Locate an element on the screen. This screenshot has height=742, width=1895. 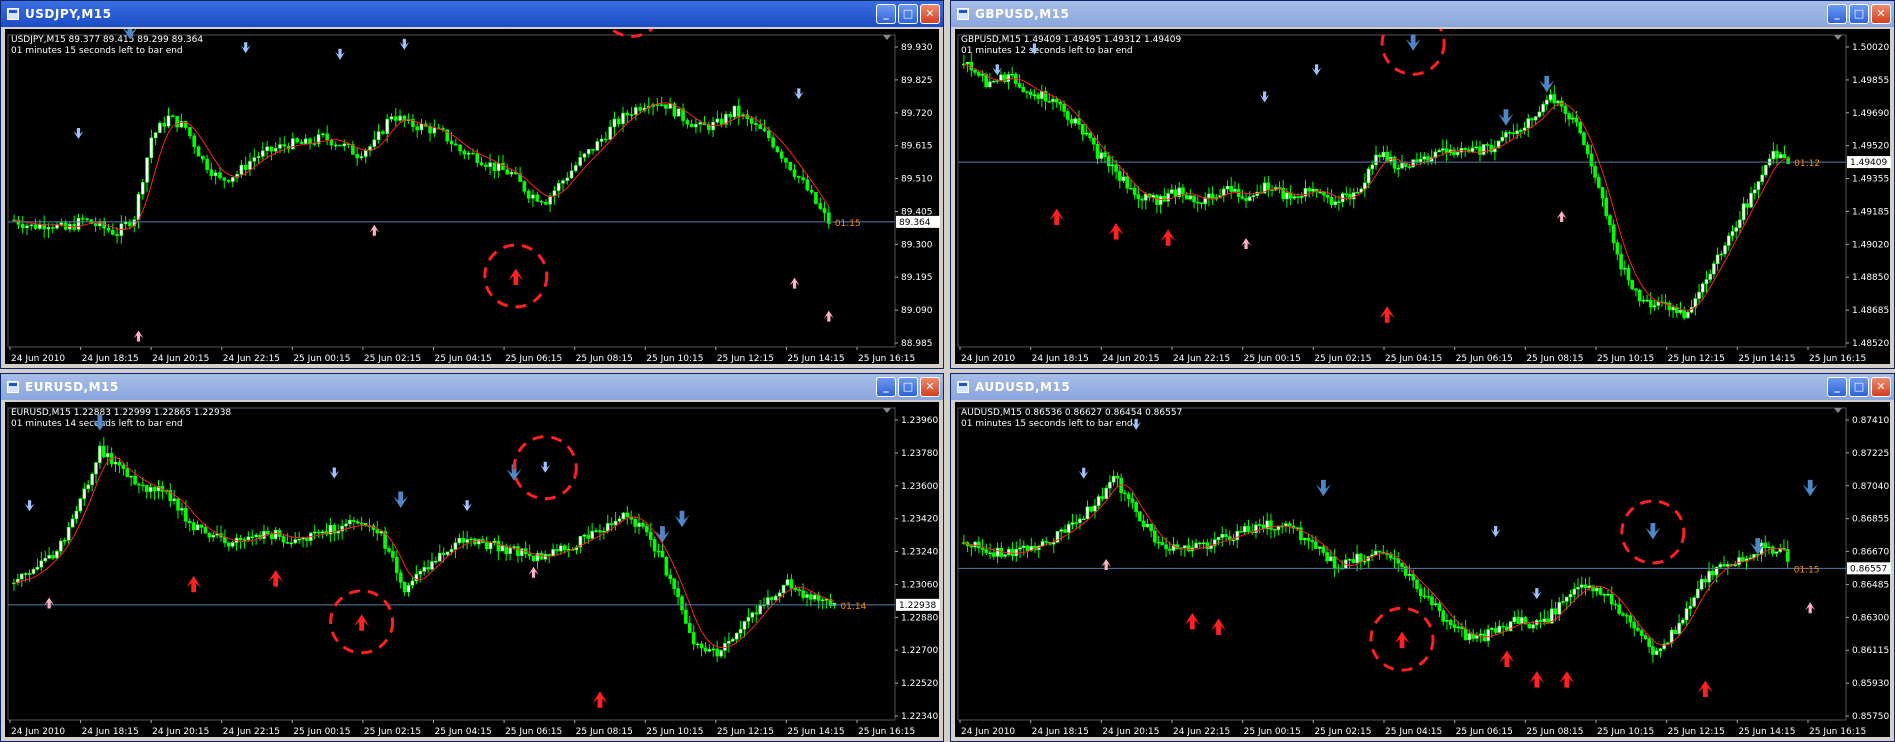
moving-average-line is located at coordinates (424, 552).